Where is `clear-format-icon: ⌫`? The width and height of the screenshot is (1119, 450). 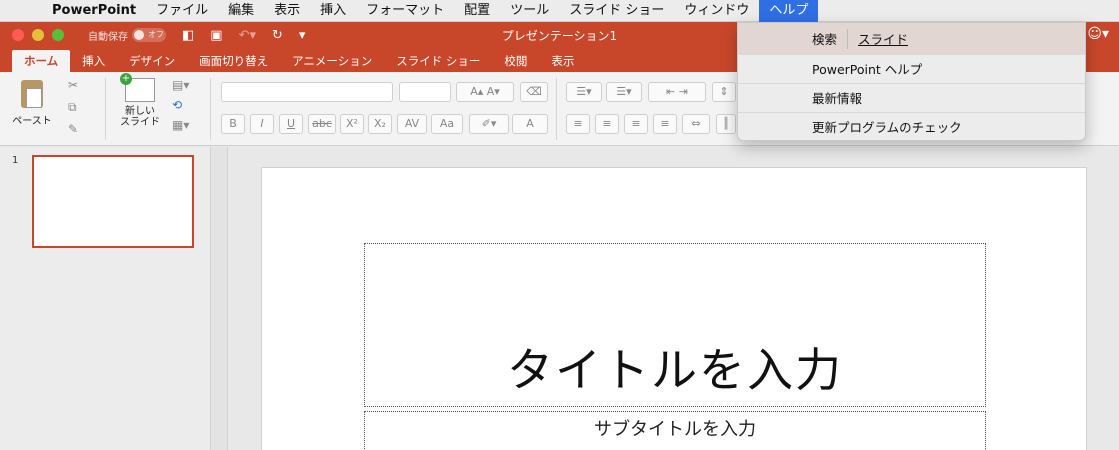
clear-format-icon: ⌫ is located at coordinates (534, 92).